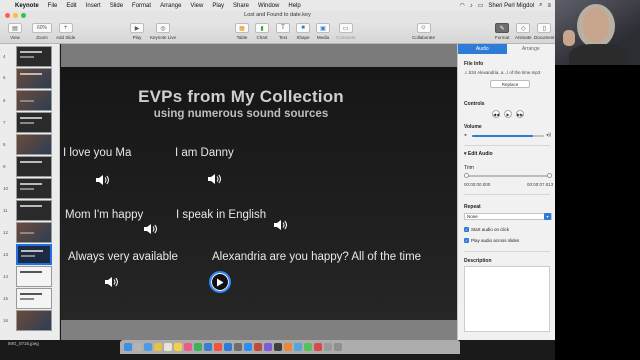 This screenshot has width=640, height=360. Describe the element at coordinates (462, 5) in the screenshot. I see `wifi-icon: ◠` at that location.